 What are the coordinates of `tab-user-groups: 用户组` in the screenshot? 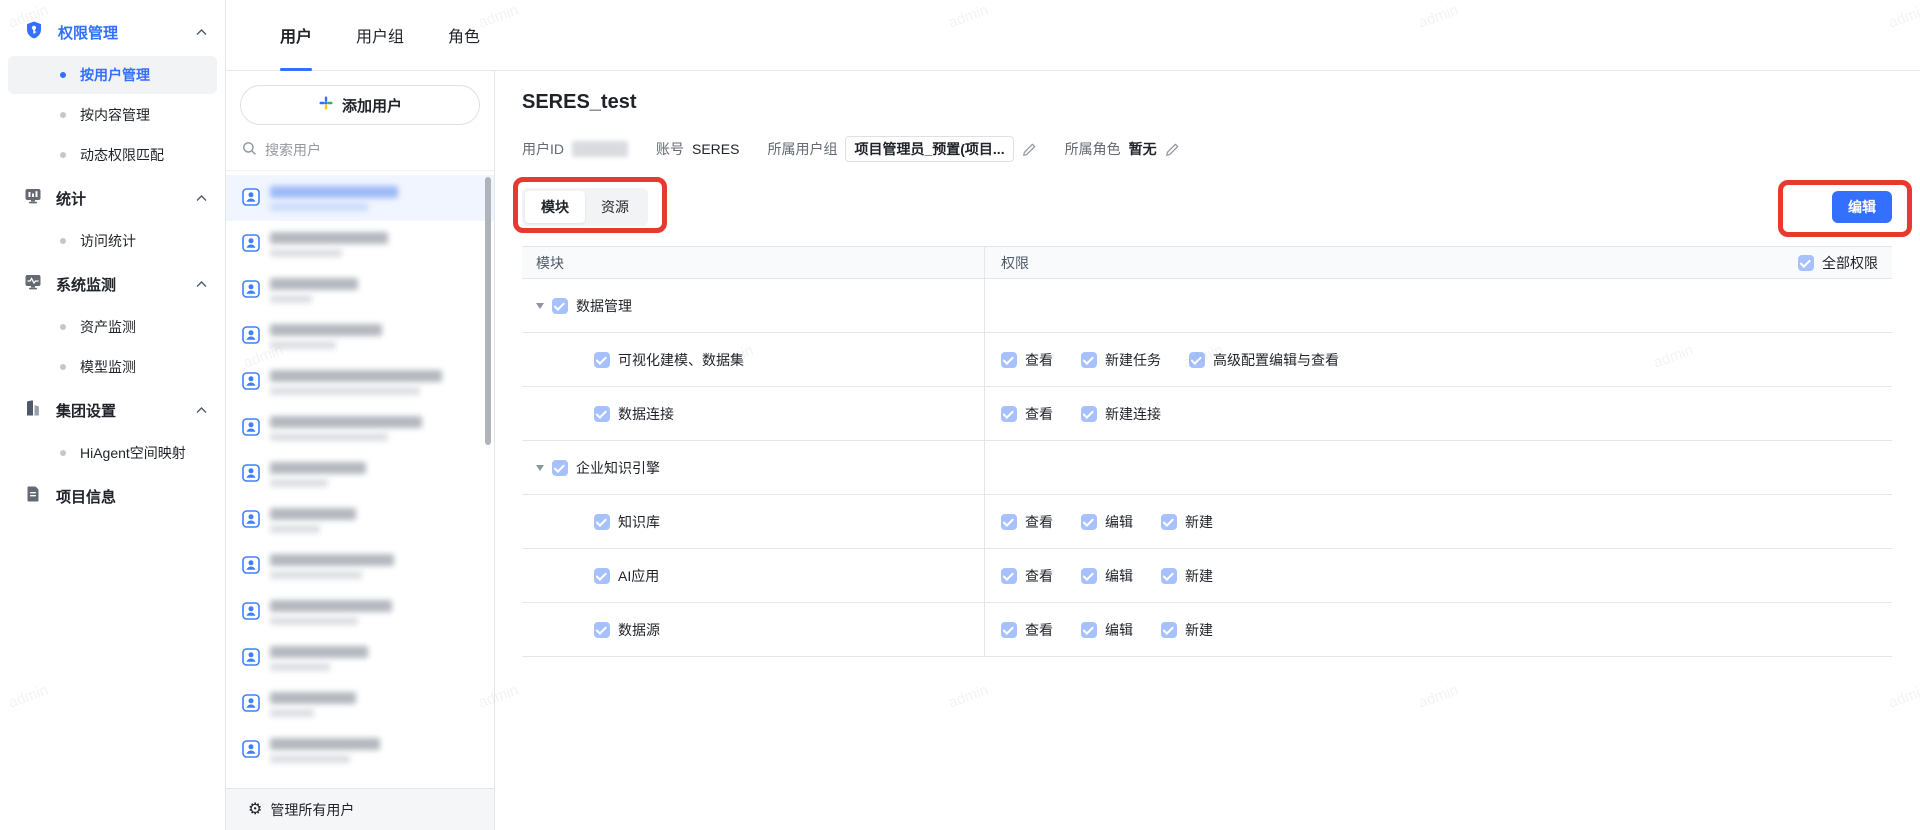 It's located at (380, 35).